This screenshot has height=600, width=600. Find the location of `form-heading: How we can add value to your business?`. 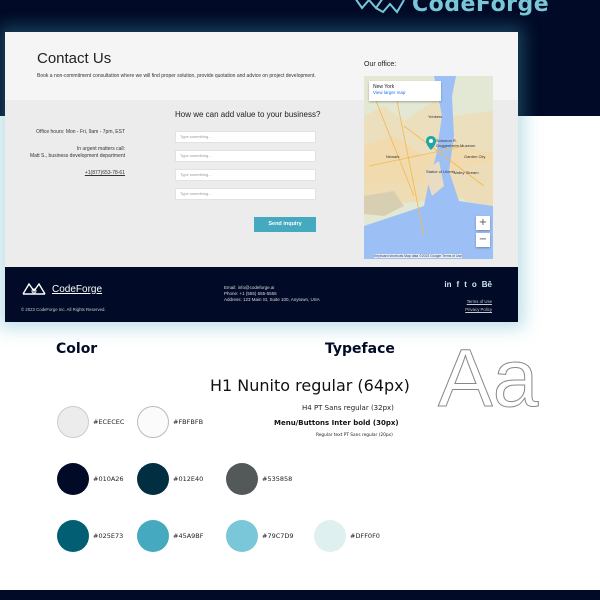

form-heading: How we can add value to your business? is located at coordinates (248, 114).